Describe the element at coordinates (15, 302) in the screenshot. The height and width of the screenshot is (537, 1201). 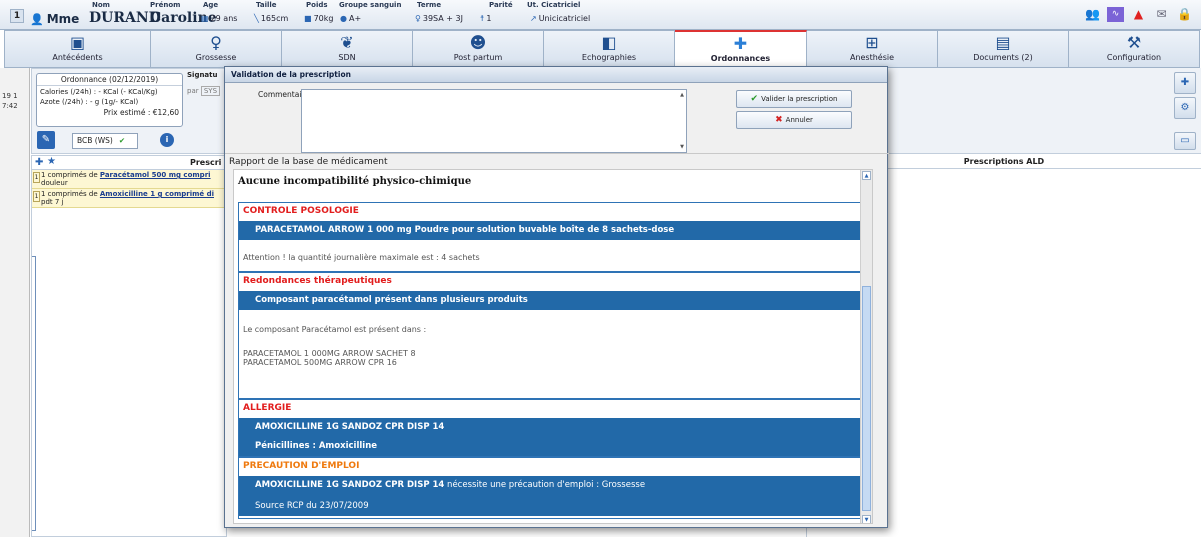
I see `history-strip: 19 1 7:42` at that location.